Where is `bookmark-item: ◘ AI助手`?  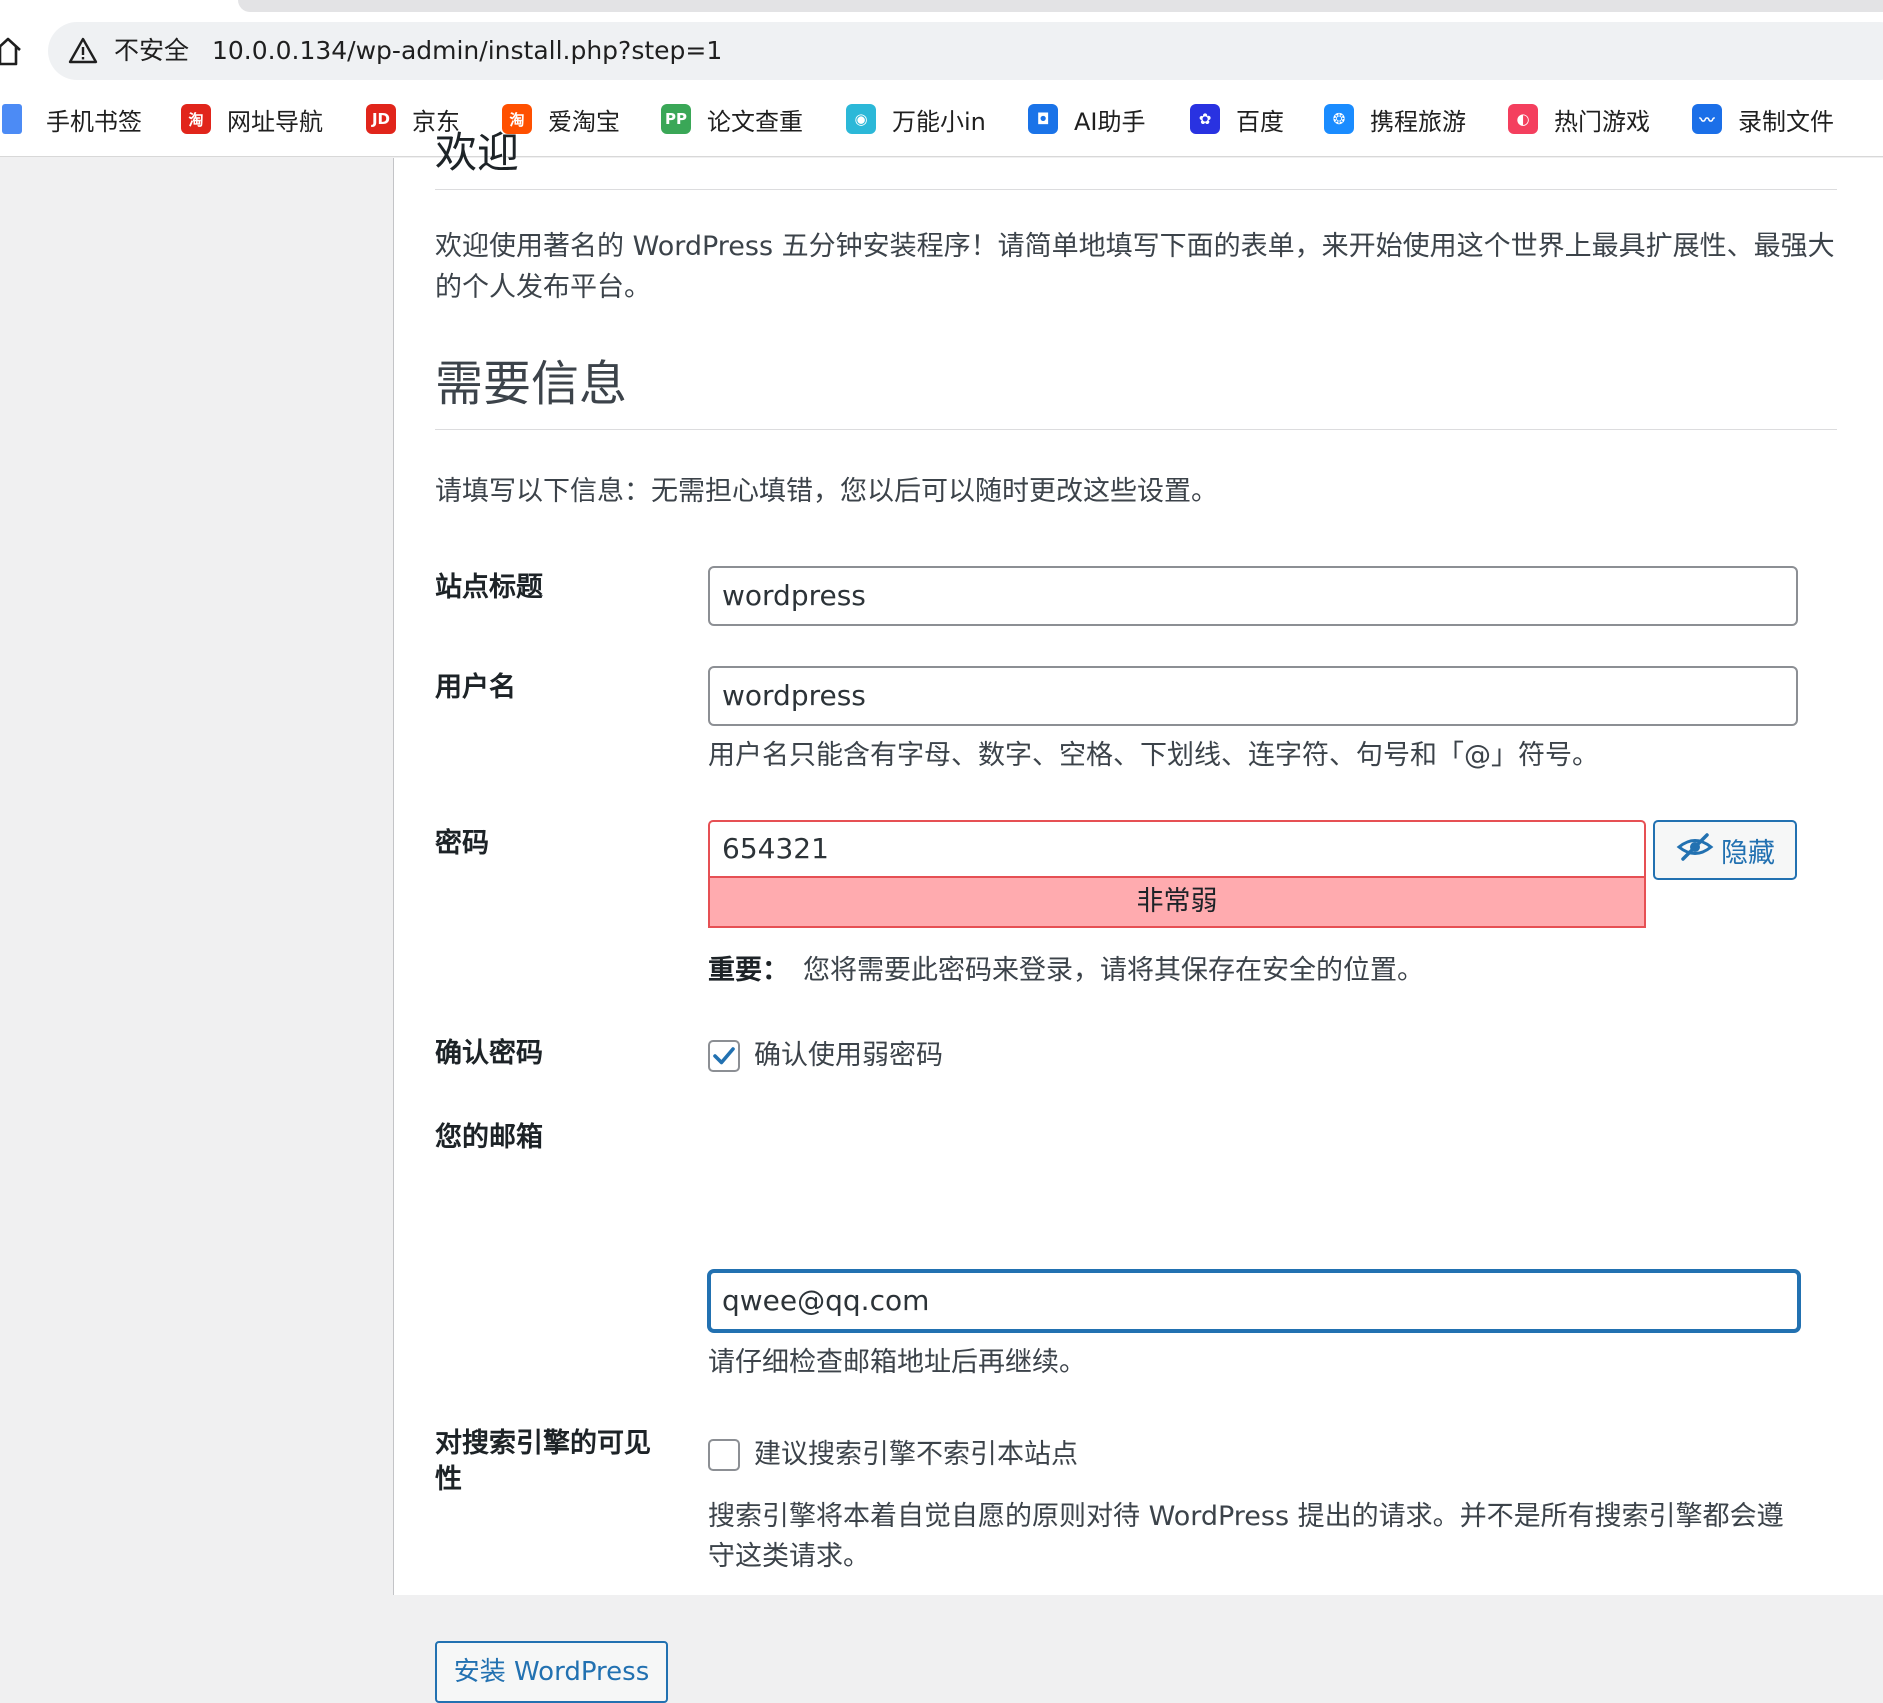
bookmark-item: ◘ AI助手 is located at coordinates (1087, 119).